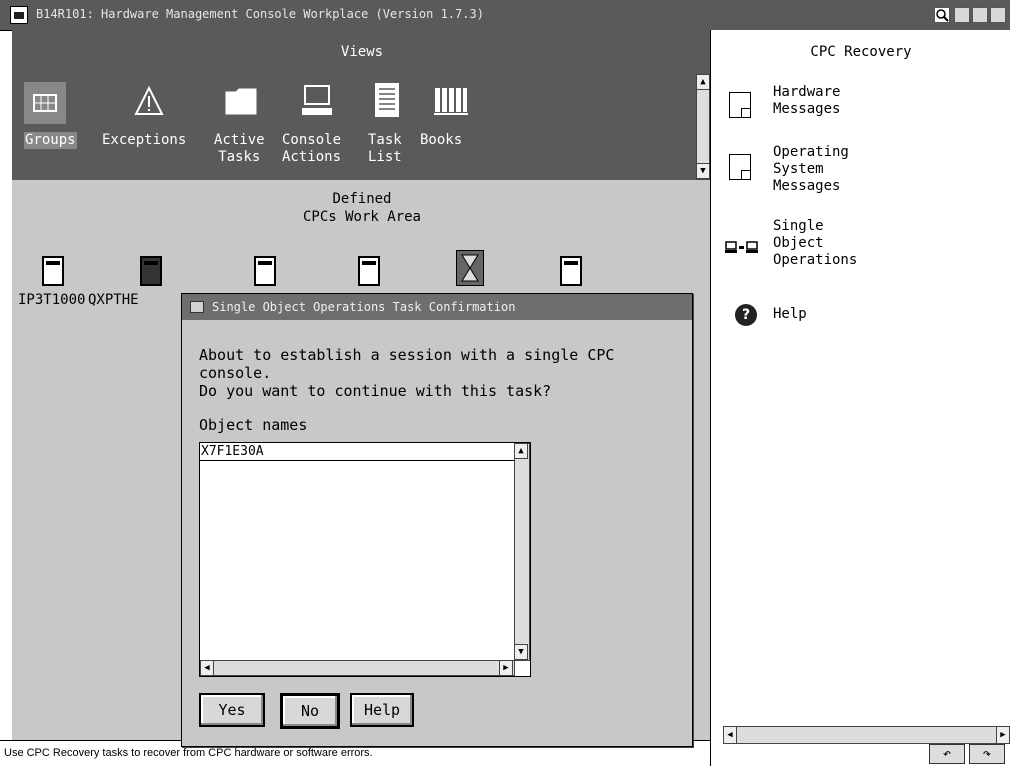 This screenshot has width=1010, height=767. I want to click on view-label: Console Actions, so click(312, 148).